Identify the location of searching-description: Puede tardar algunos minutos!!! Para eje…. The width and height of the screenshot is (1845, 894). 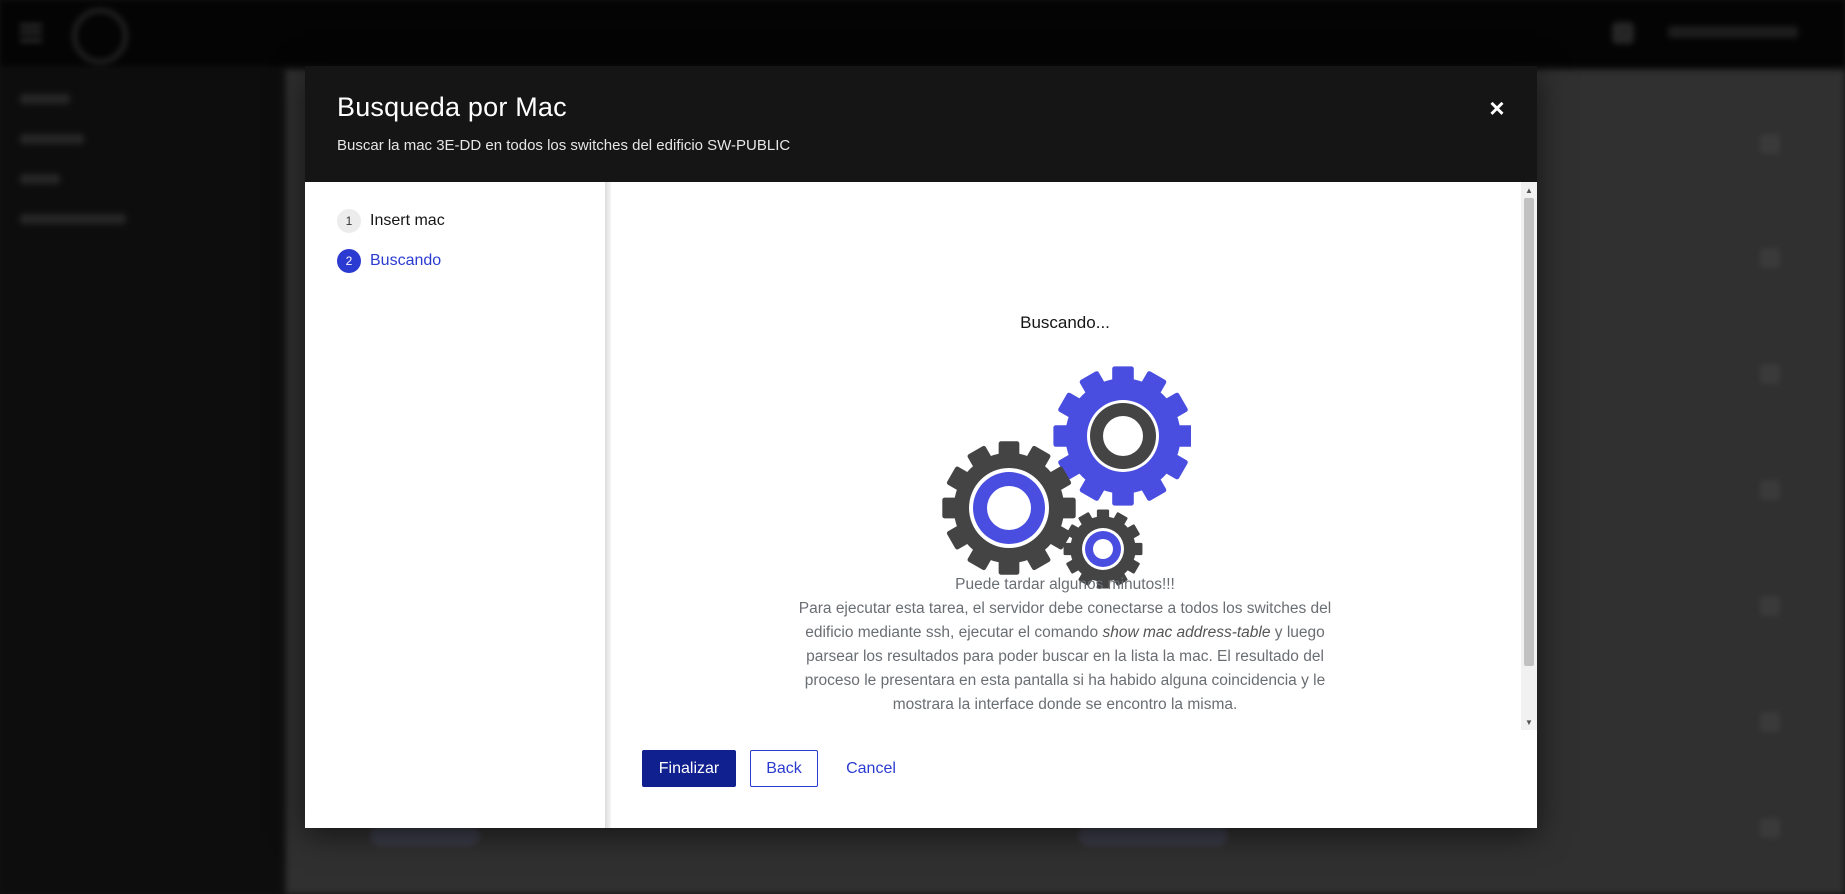
(1065, 645).